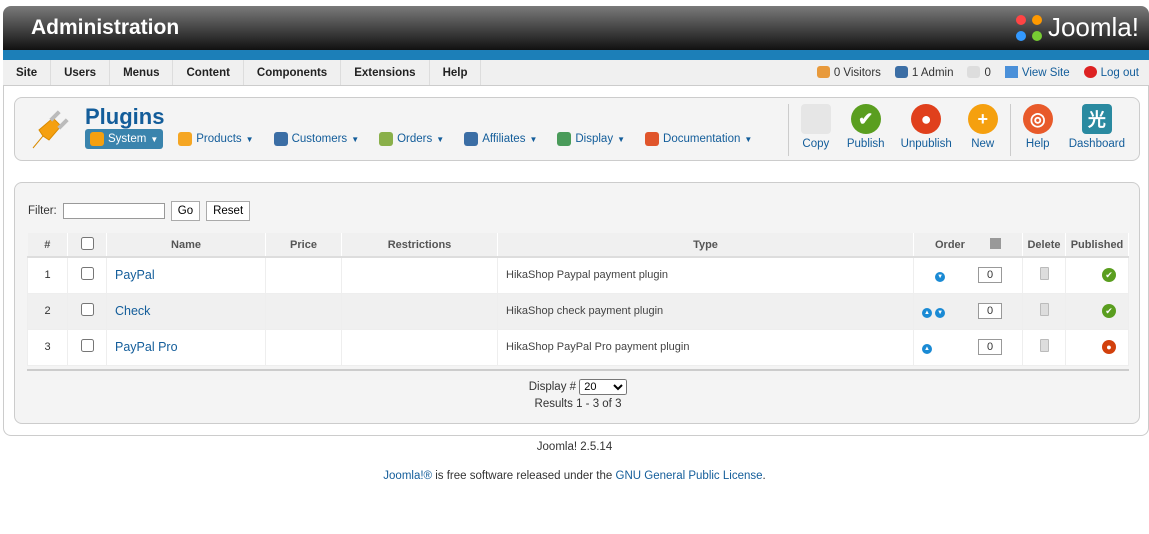  I want to click on logout-icon, so click(1090, 72).